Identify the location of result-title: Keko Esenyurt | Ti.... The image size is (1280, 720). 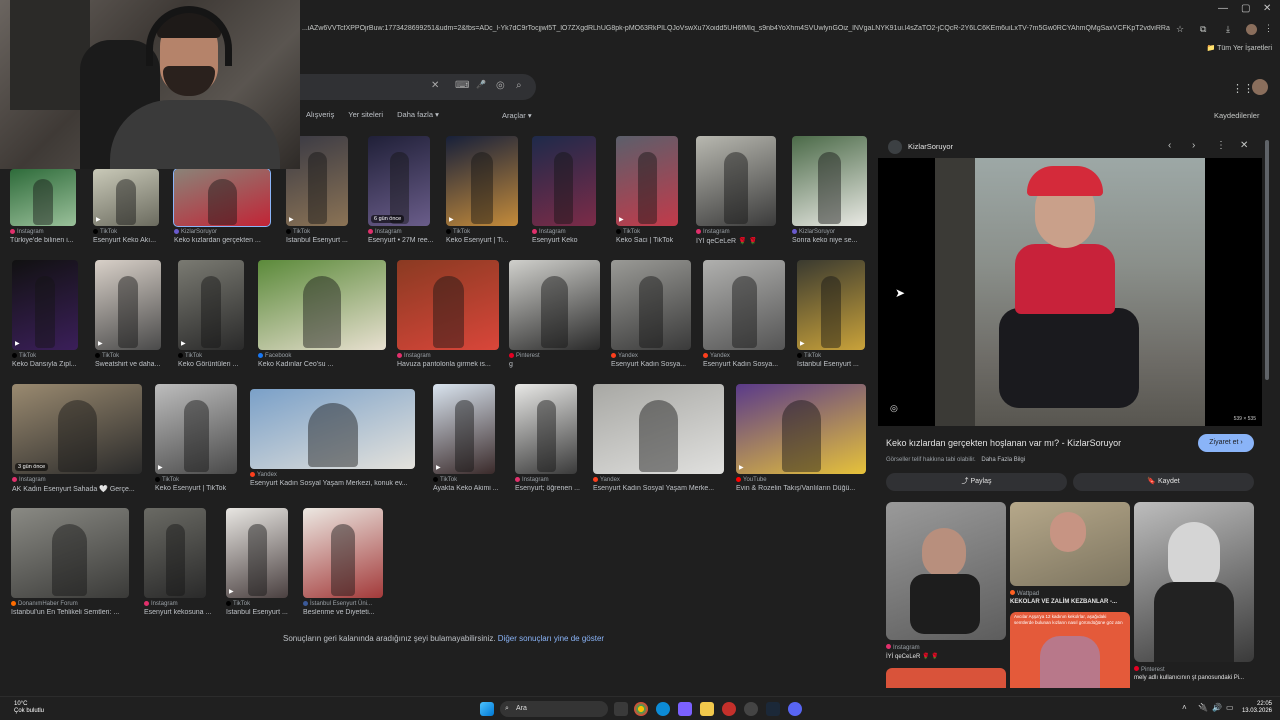
(477, 240).